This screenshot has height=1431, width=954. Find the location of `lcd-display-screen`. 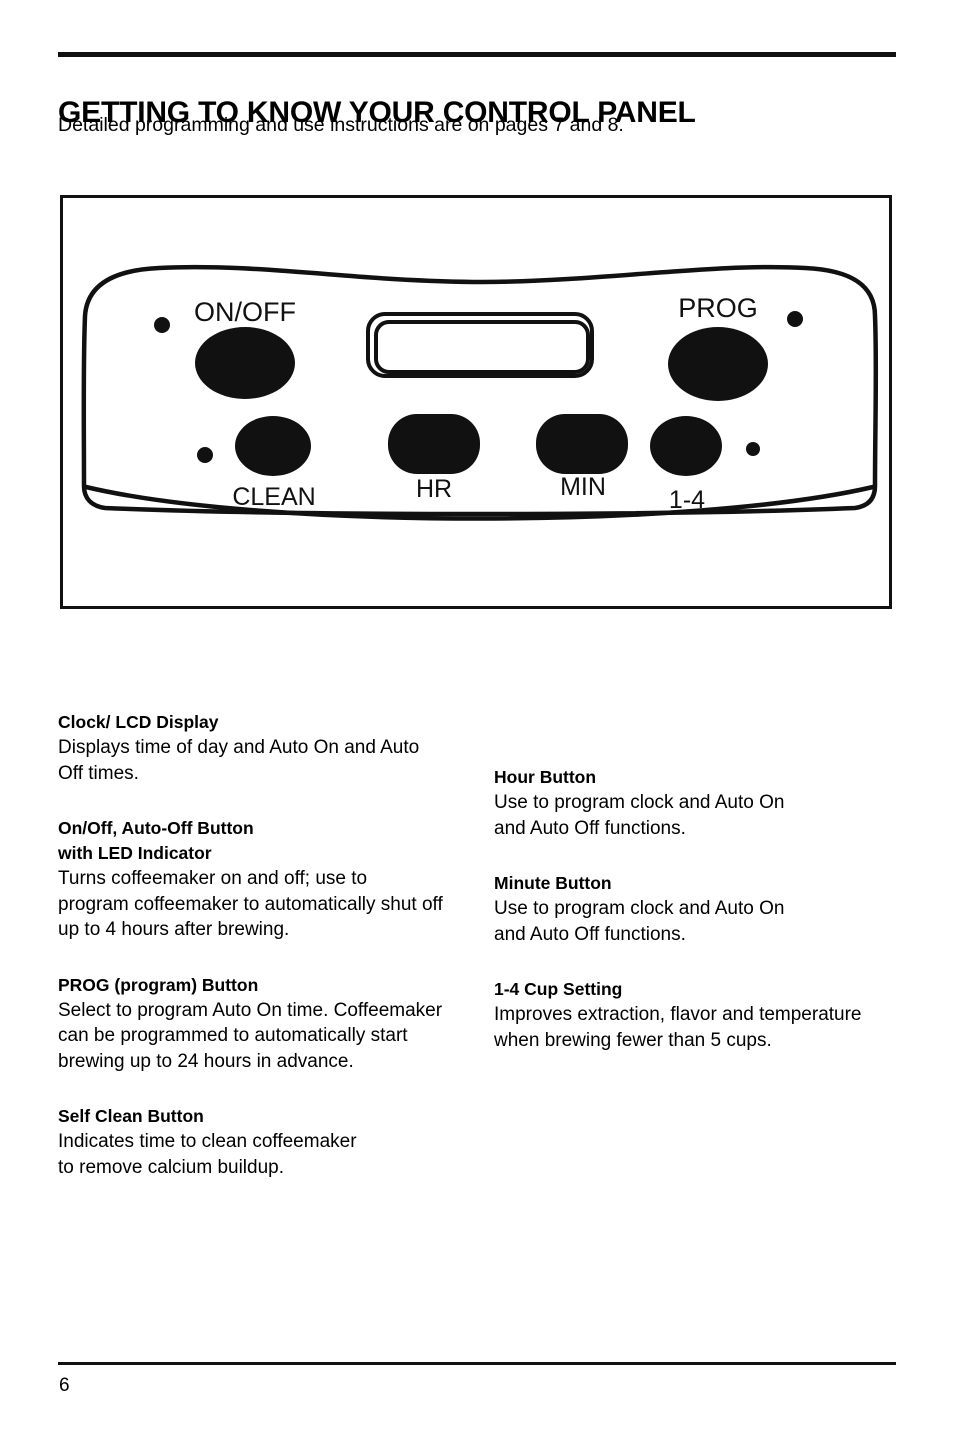

lcd-display-screen is located at coordinates (482, 347).